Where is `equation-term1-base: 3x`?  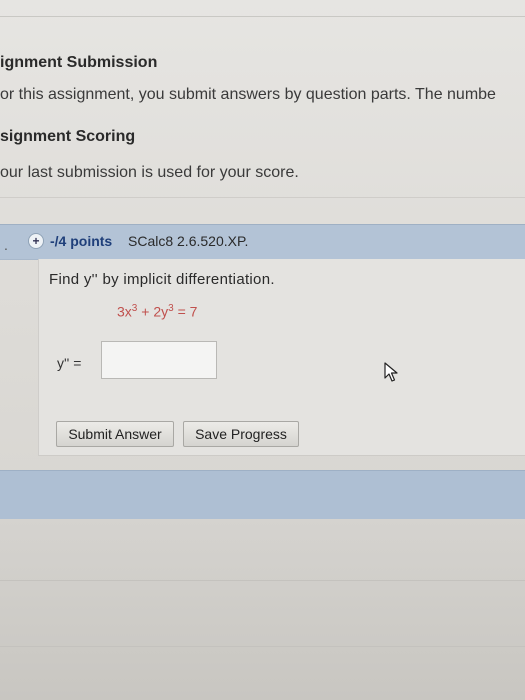 equation-term1-base: 3x is located at coordinates (124, 311).